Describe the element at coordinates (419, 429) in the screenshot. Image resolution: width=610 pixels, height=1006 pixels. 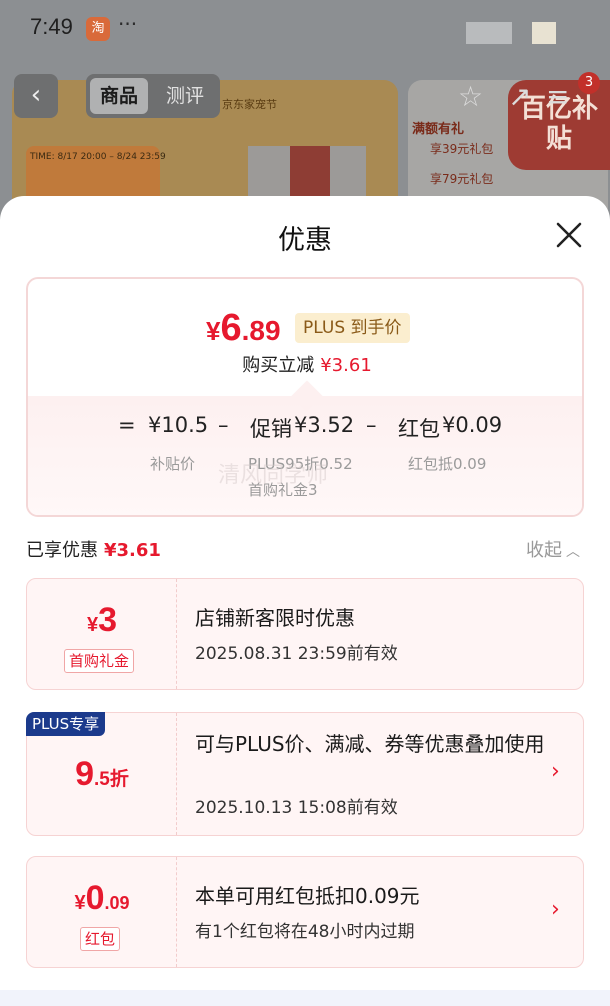
I see `redpacket-label: 红包` at that location.